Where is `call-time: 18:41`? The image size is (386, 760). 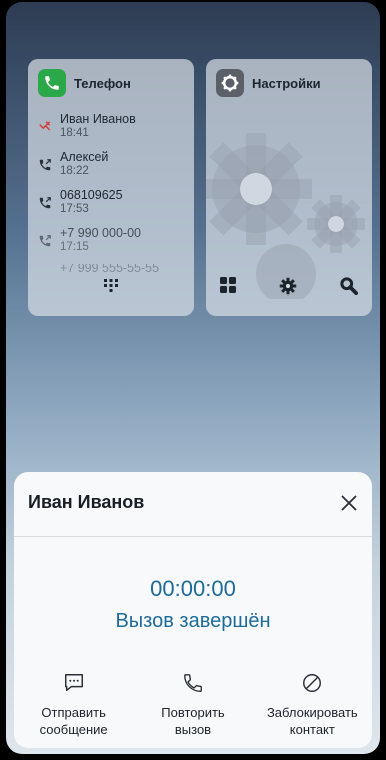 call-time: 18:41 is located at coordinates (74, 133).